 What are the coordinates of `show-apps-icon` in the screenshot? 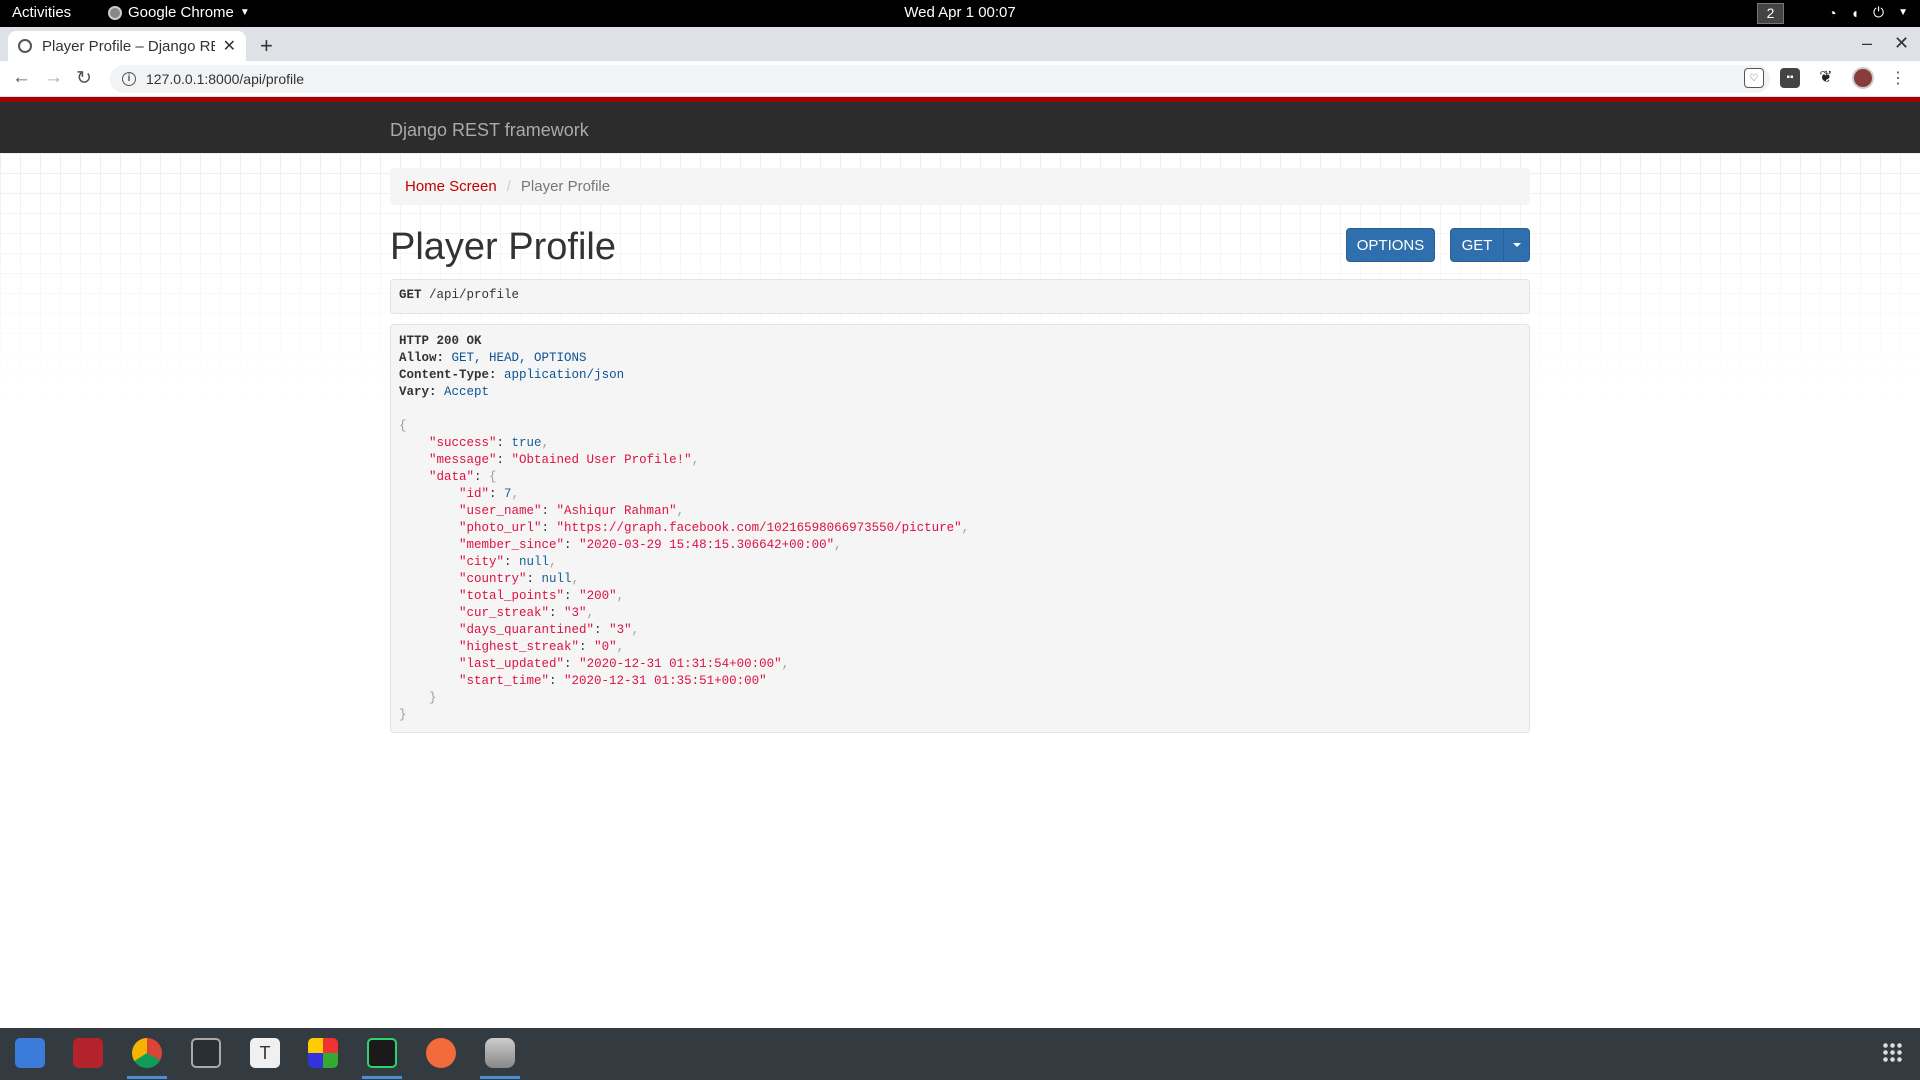 It's located at (1893, 1053).